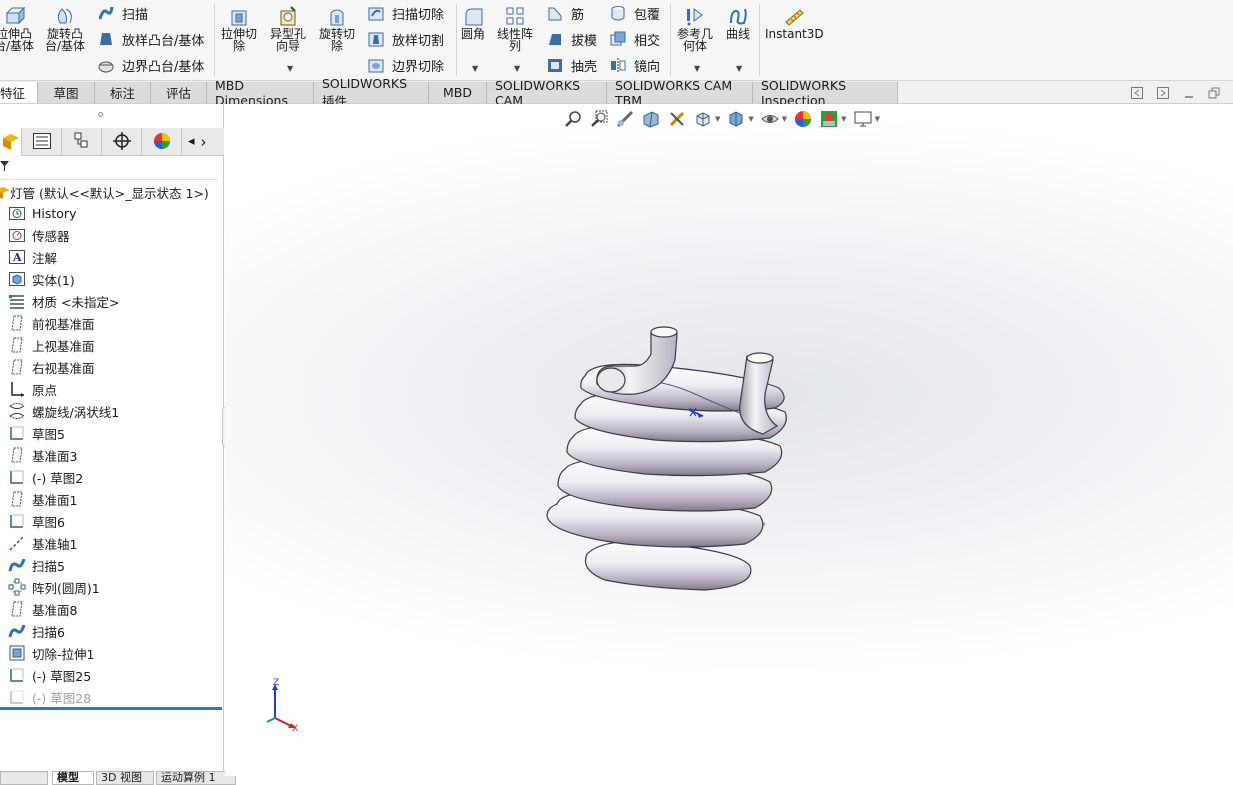  I want to click on swept-cut-button: 扫描切除, so click(405, 13).